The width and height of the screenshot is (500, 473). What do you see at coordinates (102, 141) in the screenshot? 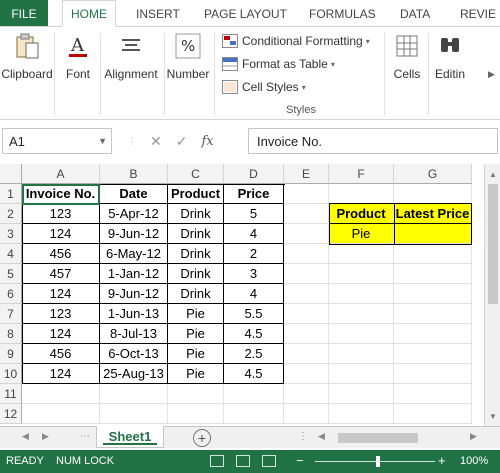
I see `chevron-down-icon: ▼` at bounding box center [102, 141].